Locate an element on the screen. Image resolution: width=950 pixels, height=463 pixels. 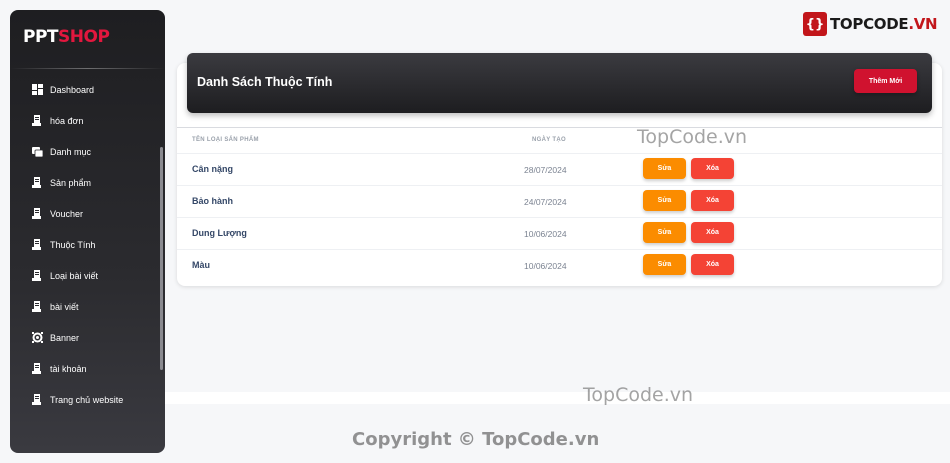
sidebar-item-label: hóa đơn is located at coordinates (67, 120).